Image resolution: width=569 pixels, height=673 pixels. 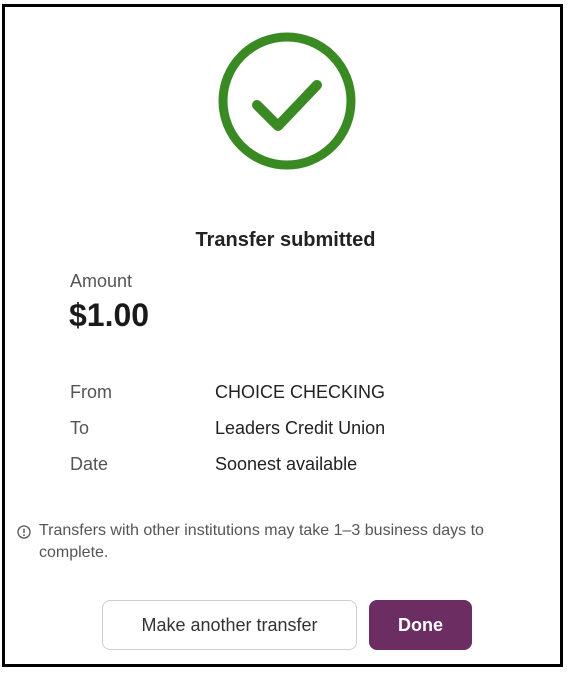 I want to click on check-circle-icon, so click(x=287, y=101).